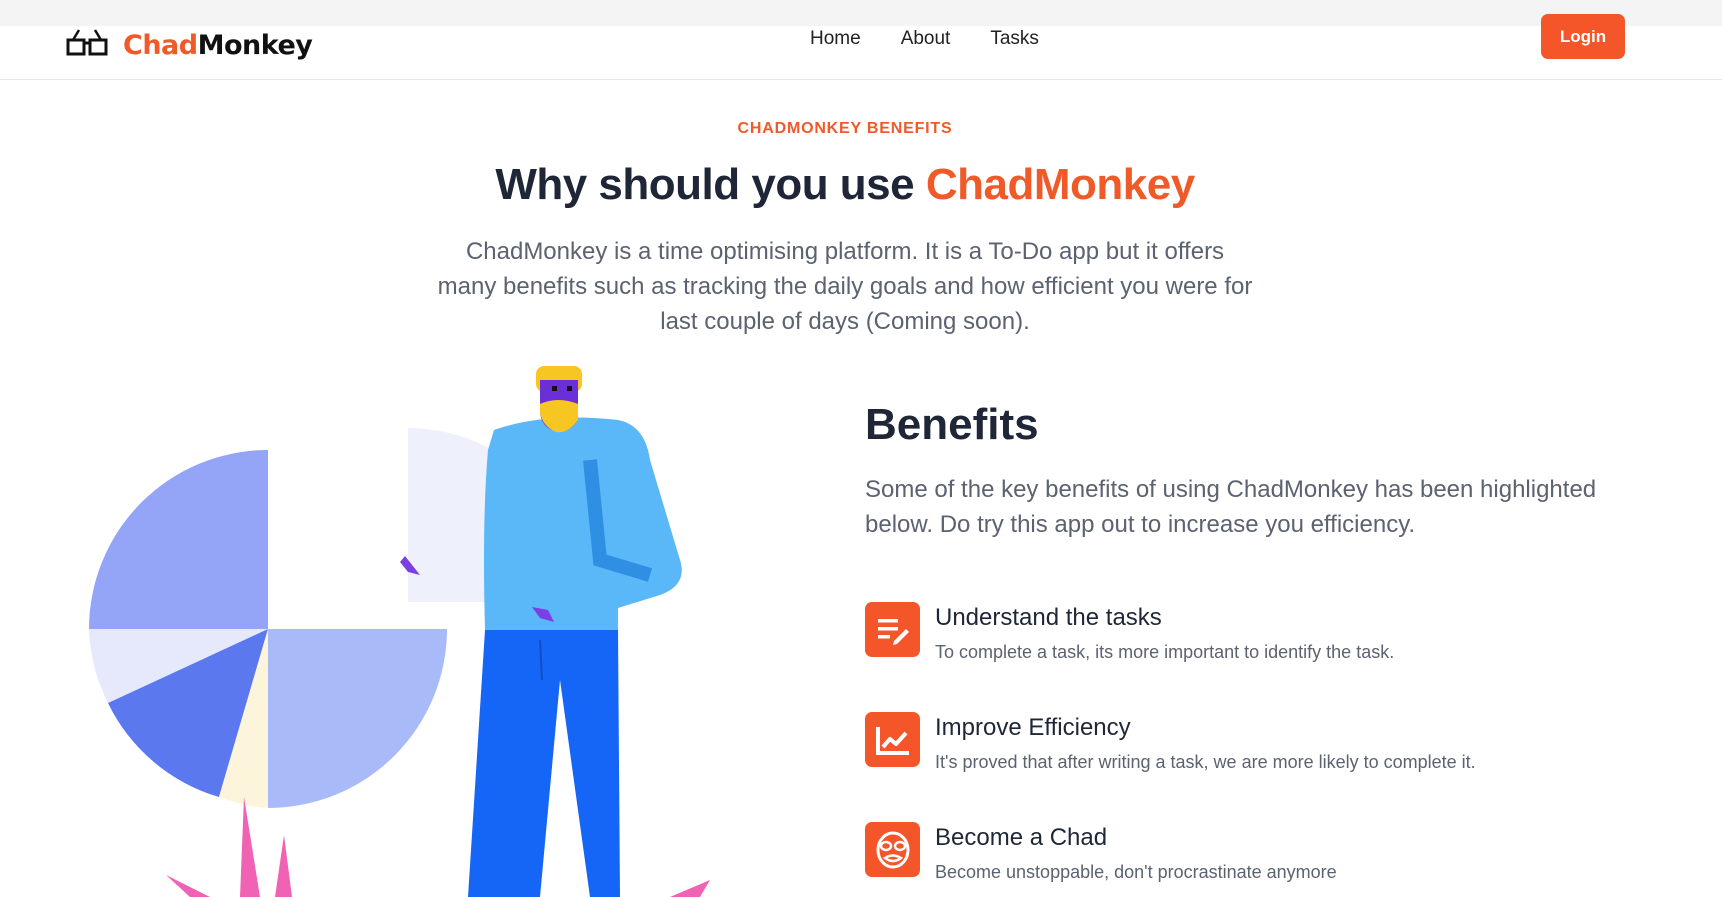 The image size is (1722, 897). Describe the element at coordinates (892, 849) in the screenshot. I see `mask-face-icon` at that location.